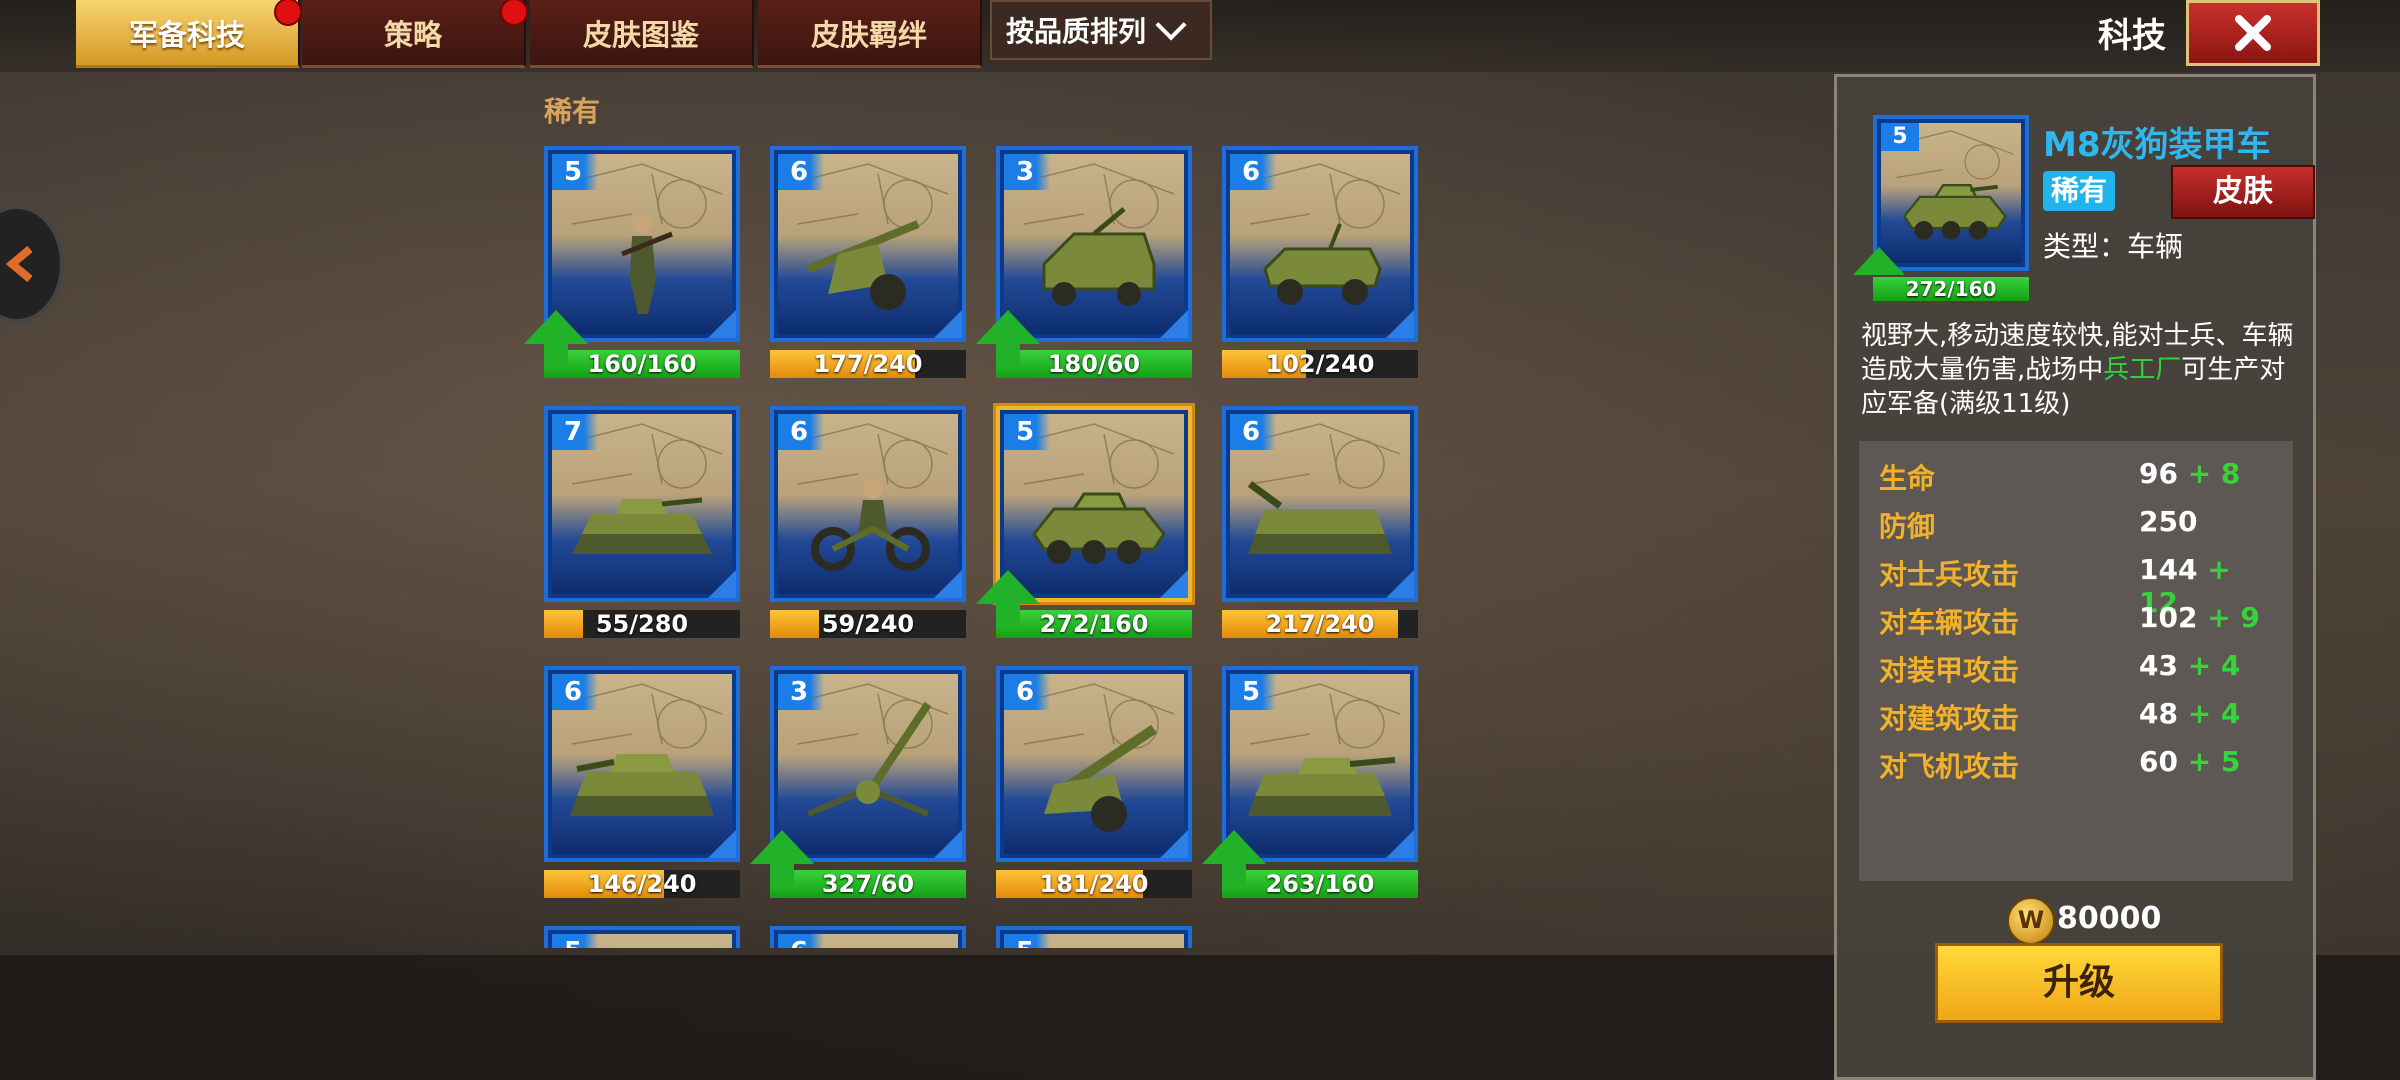 This screenshot has width=2400, height=1080. Describe the element at coordinates (2079, 717) in the screenshot. I see `stat-row: 对建筑攻击 48 + 4` at that location.